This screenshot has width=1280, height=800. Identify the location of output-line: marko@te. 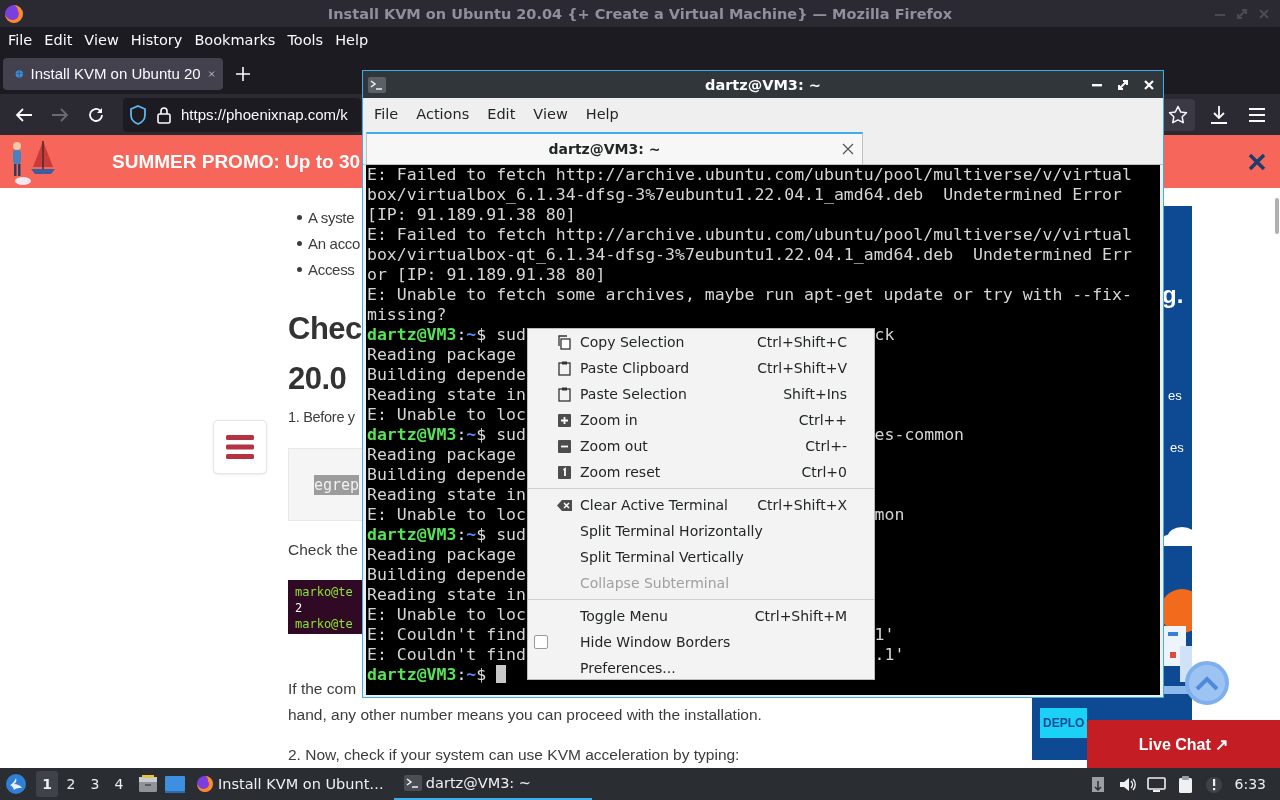
(324, 592).